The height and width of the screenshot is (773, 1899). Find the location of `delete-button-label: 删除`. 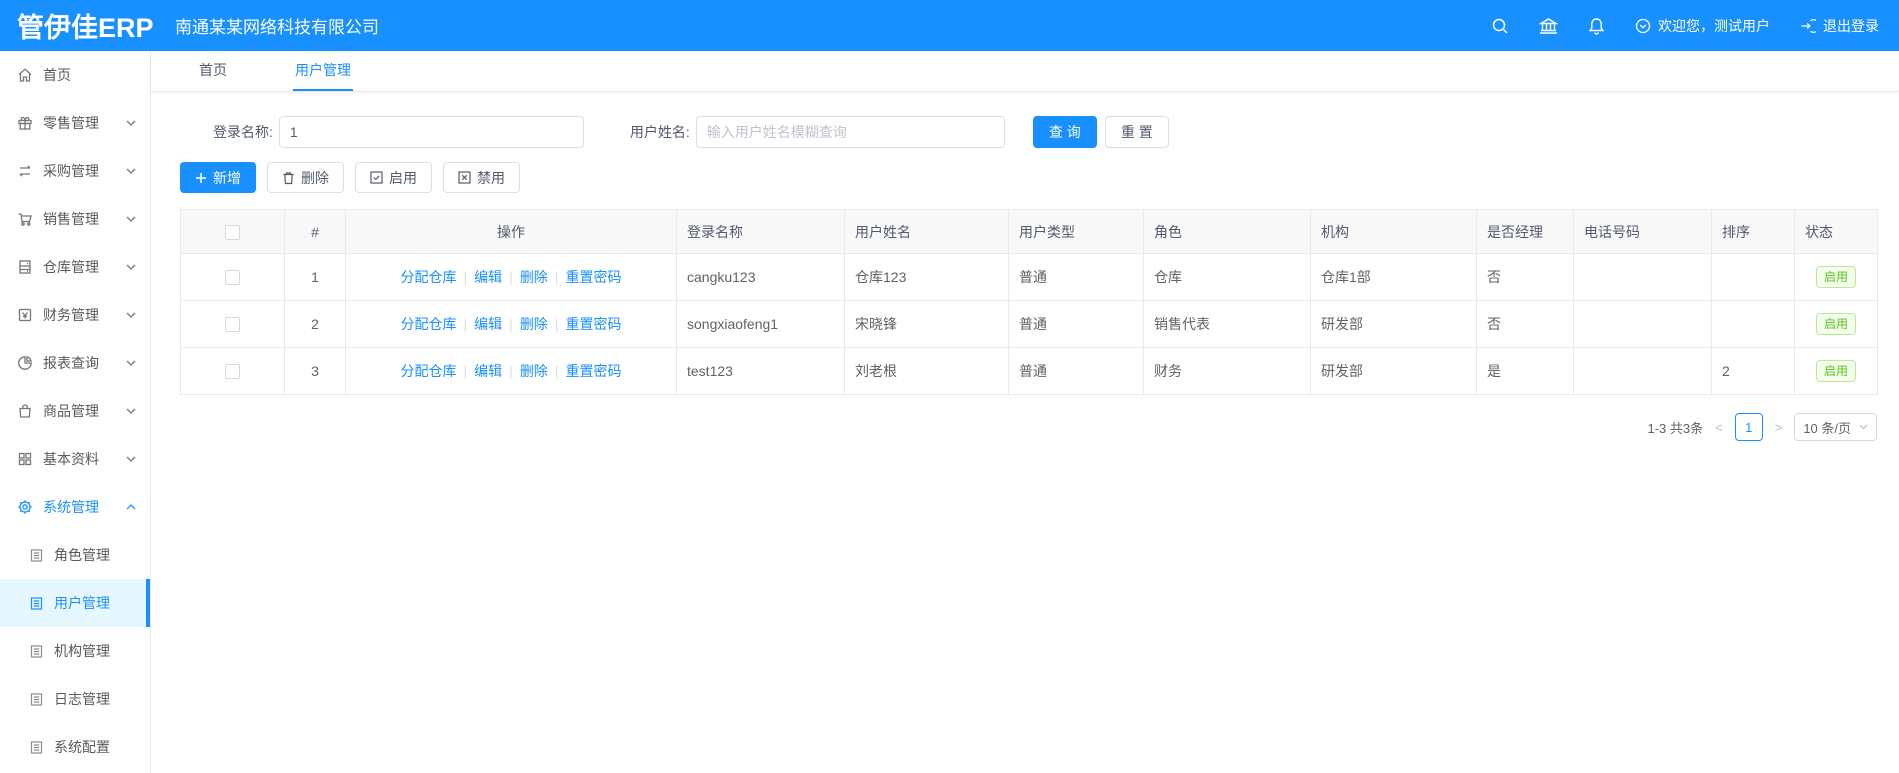

delete-button-label: 删除 is located at coordinates (315, 177).